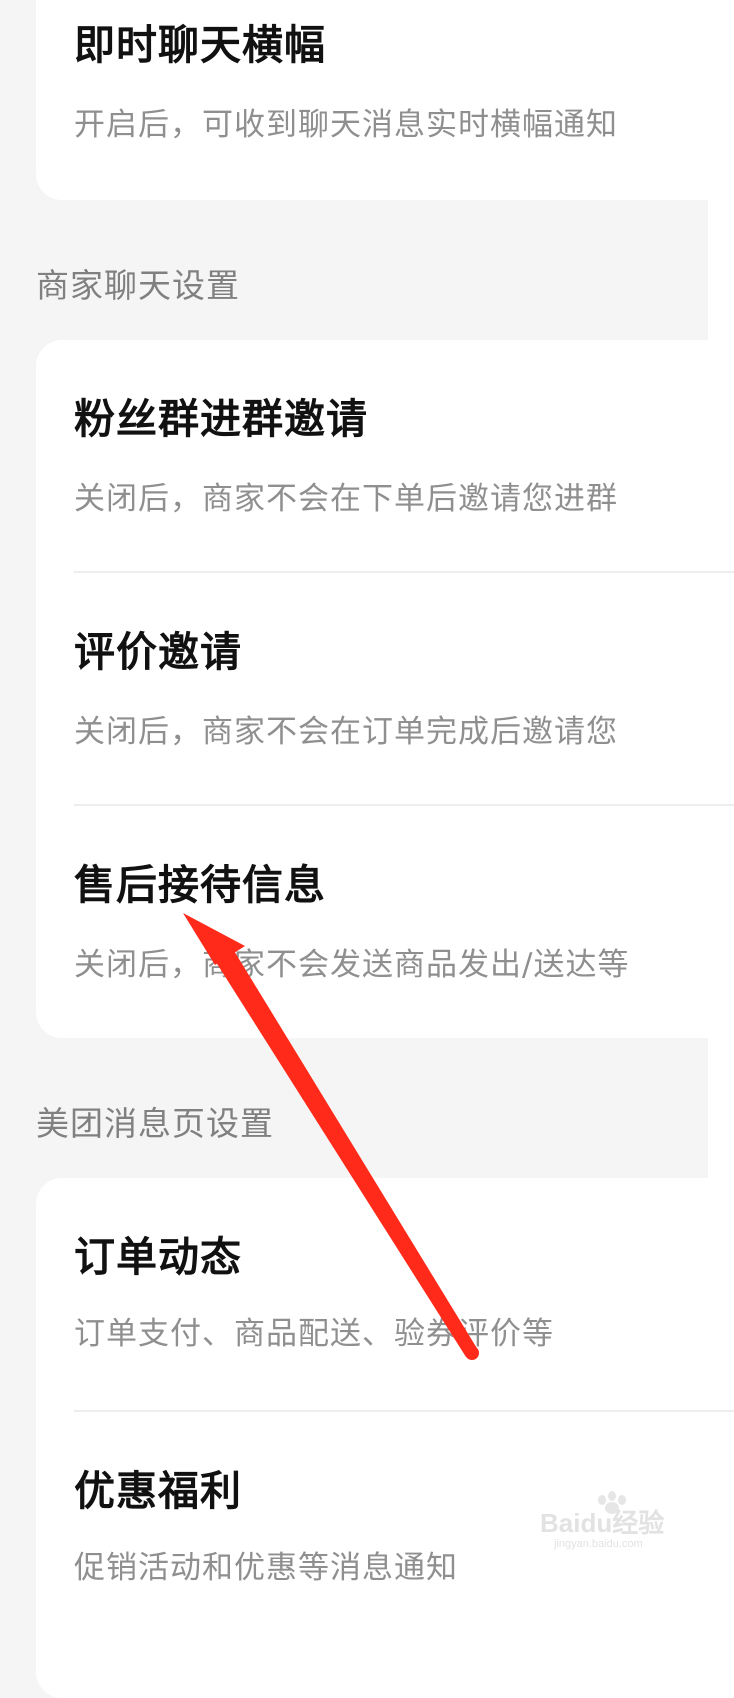  What do you see at coordinates (158, 1257) in the screenshot?
I see `setting-title: 订单动态` at bounding box center [158, 1257].